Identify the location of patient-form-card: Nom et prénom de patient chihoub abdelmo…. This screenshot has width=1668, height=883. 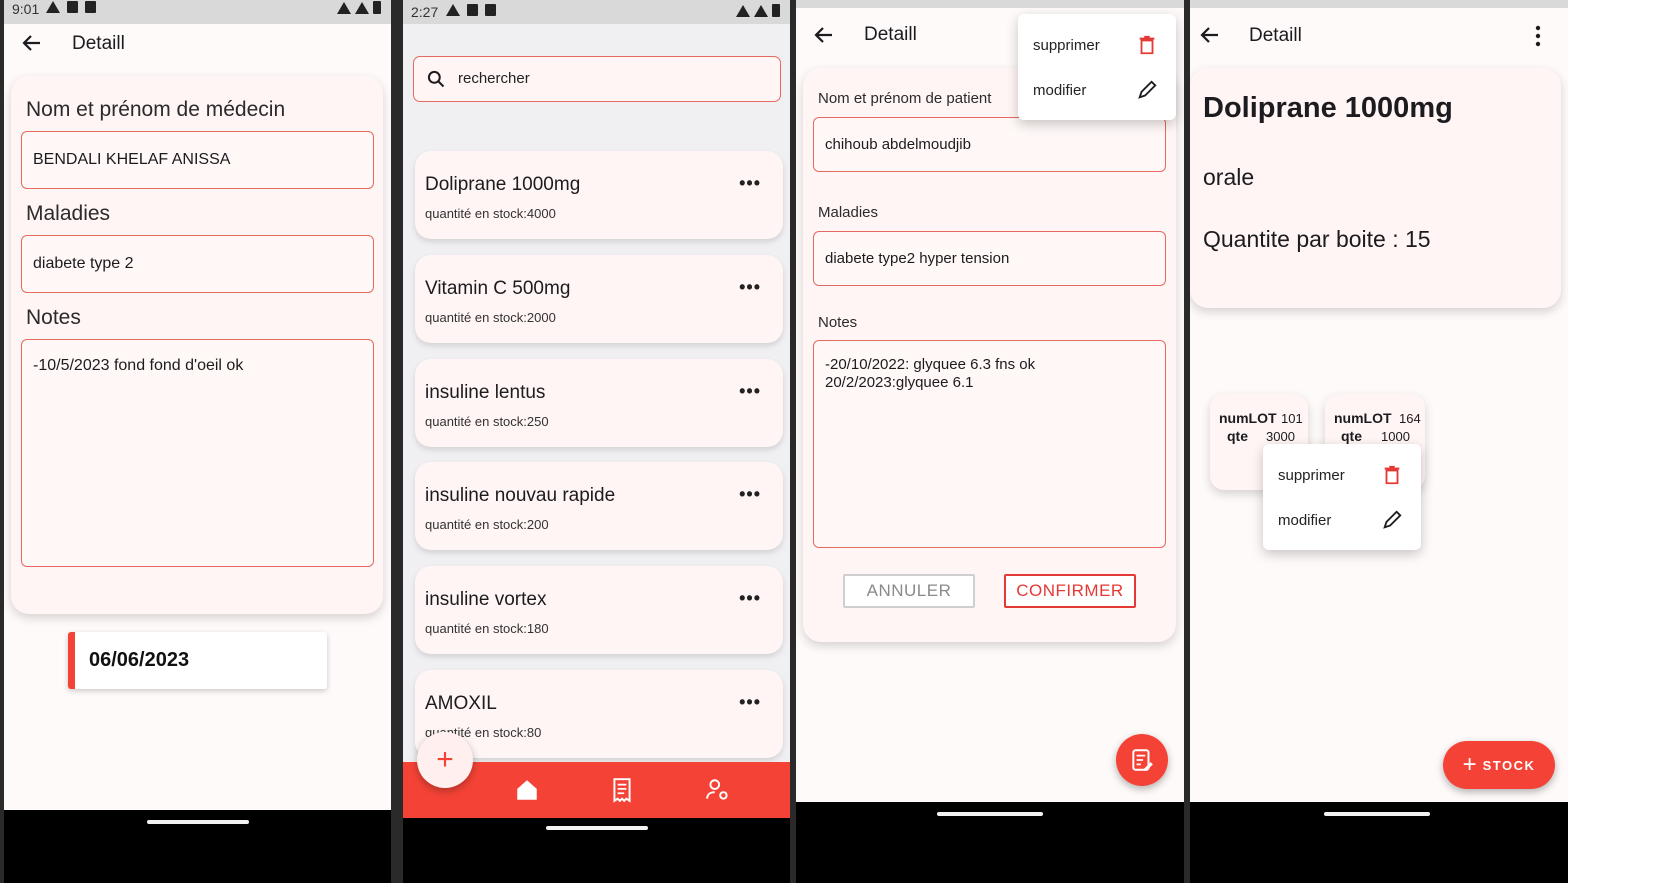
(989, 355).